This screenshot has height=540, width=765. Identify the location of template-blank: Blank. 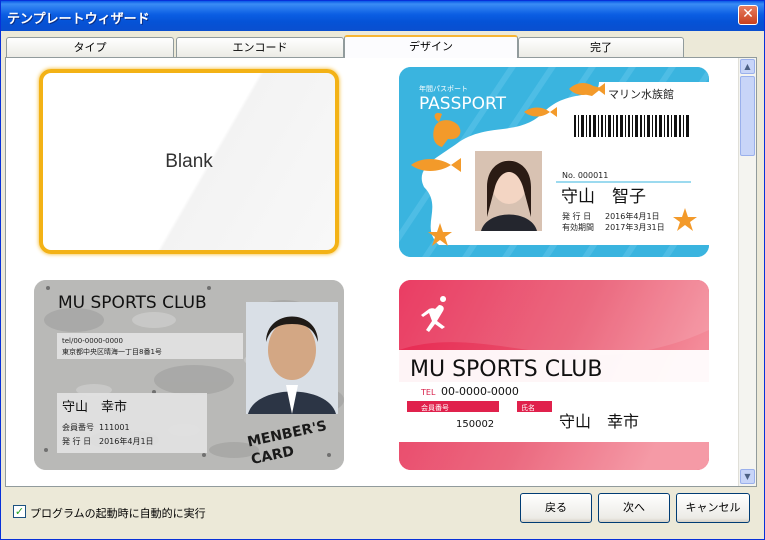
(189, 161).